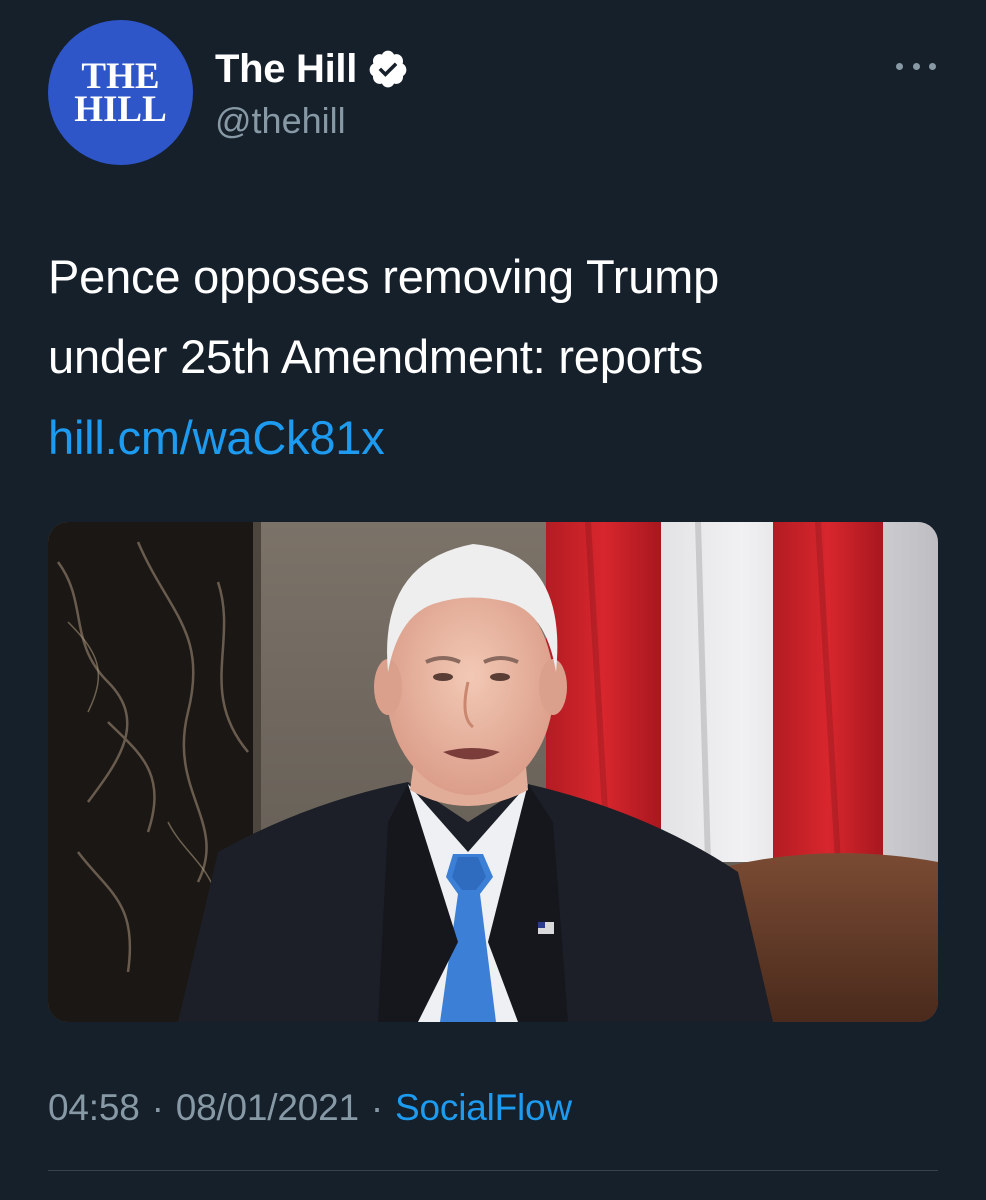 The width and height of the screenshot is (986, 1200). I want to click on more-options-icon, so click(916, 66).